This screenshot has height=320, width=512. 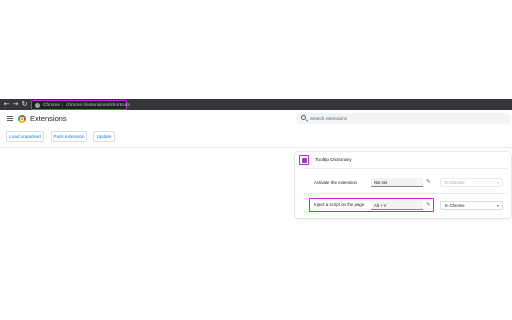 What do you see at coordinates (104, 136) in the screenshot?
I see `update-button: Update` at bounding box center [104, 136].